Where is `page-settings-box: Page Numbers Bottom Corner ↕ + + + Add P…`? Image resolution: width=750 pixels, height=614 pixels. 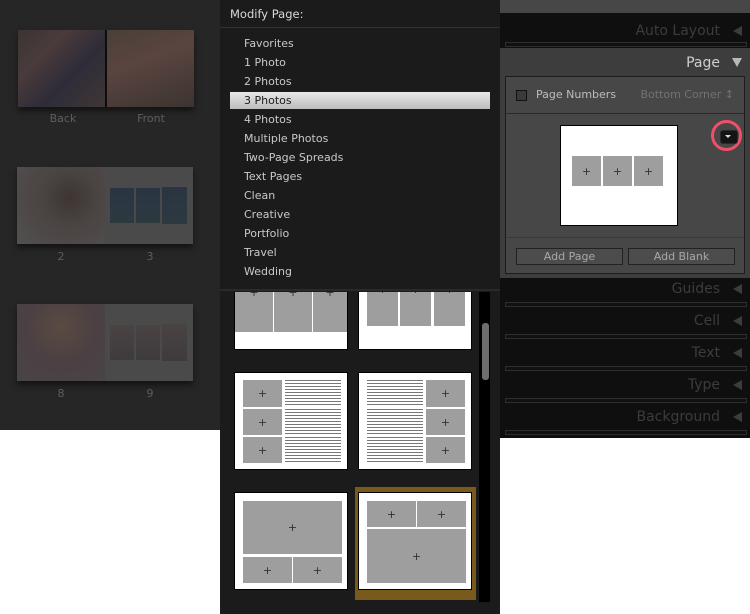 page-settings-box: Page Numbers Bottom Corner ↕ + + + Add P… is located at coordinates (625, 175).